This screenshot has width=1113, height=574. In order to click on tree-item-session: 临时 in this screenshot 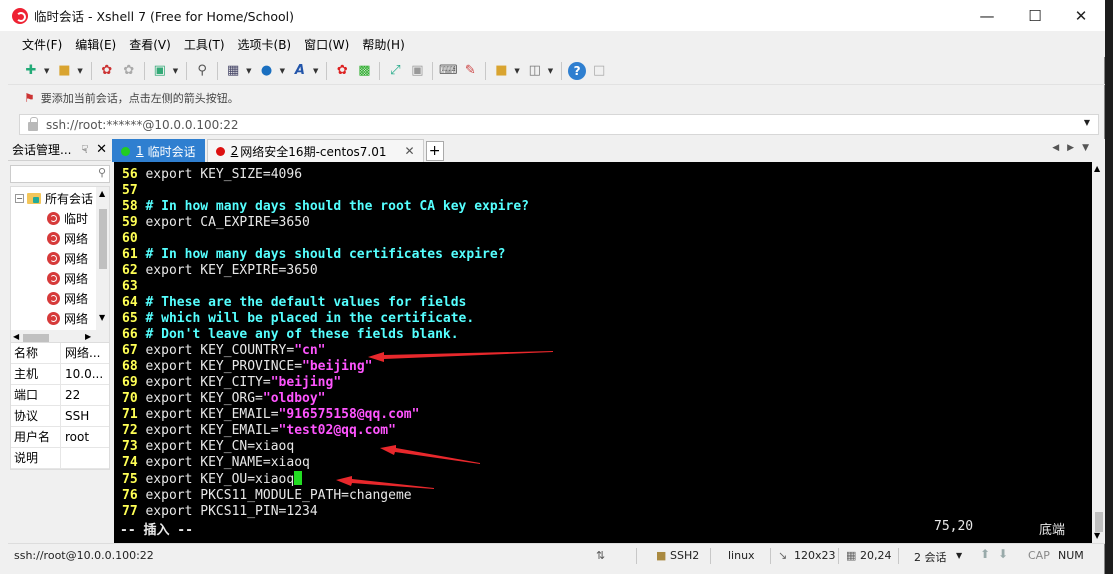, I will do `click(67, 218)`.